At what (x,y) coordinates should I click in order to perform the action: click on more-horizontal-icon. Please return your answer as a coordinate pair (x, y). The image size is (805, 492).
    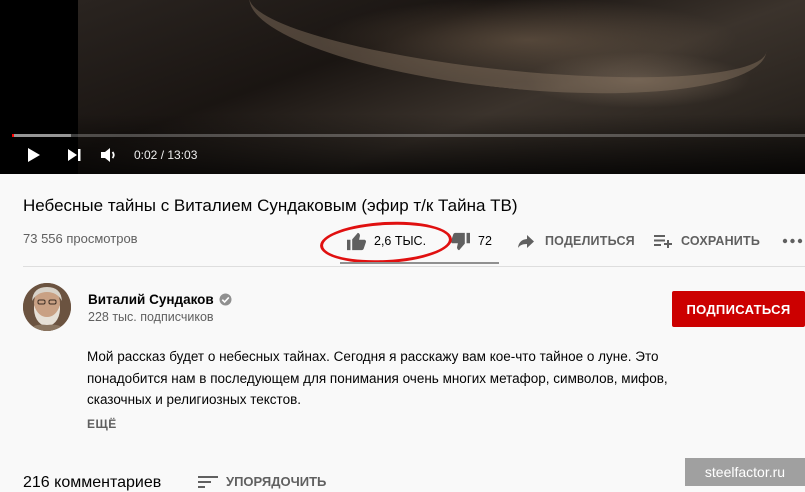
    Looking at the image, I should click on (792, 241).